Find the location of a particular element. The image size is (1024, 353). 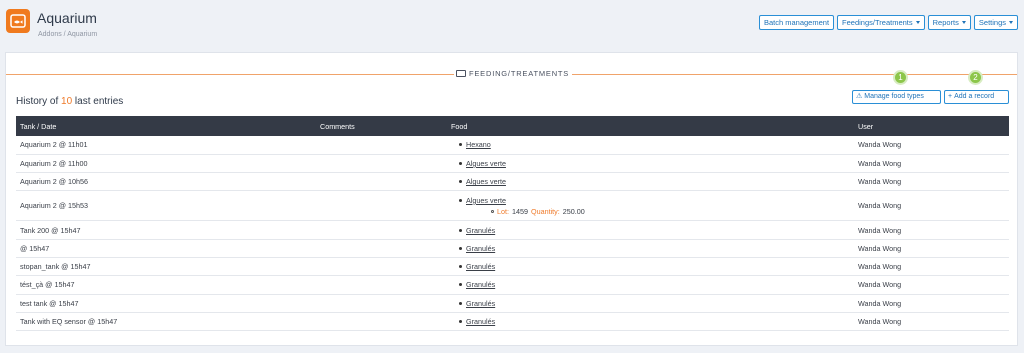

manage-food-types-label: Manage food types is located at coordinates (894, 96).